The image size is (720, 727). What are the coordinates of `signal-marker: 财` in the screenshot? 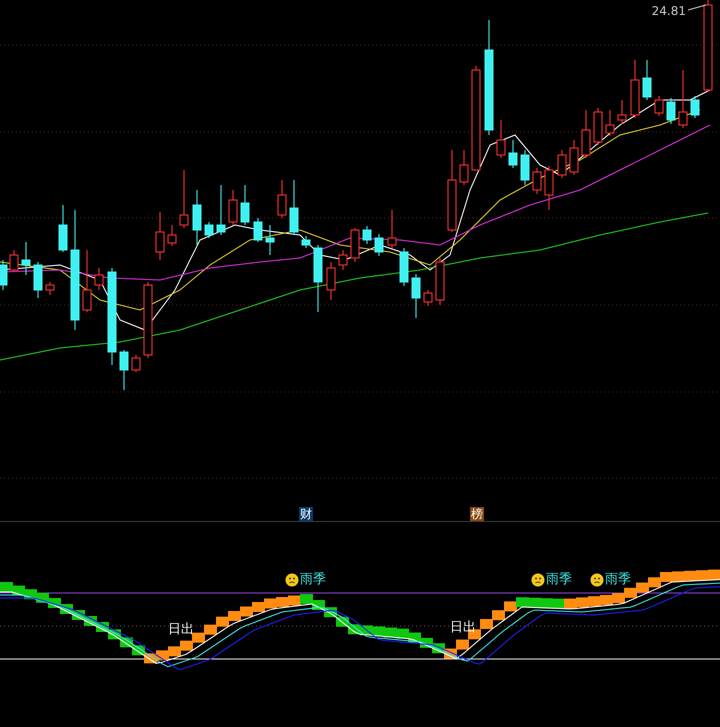 It's located at (306, 514).